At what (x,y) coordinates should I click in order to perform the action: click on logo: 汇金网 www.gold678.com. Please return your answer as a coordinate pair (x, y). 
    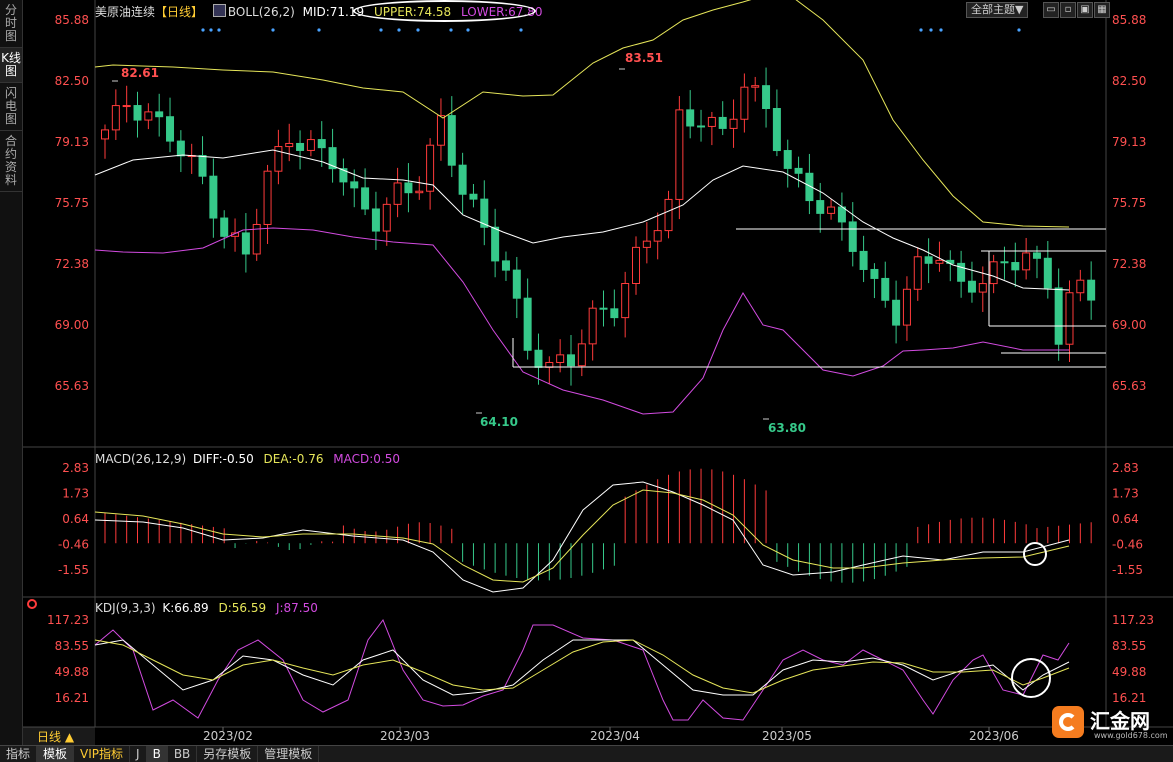
    Looking at the image, I should click on (1110, 723).